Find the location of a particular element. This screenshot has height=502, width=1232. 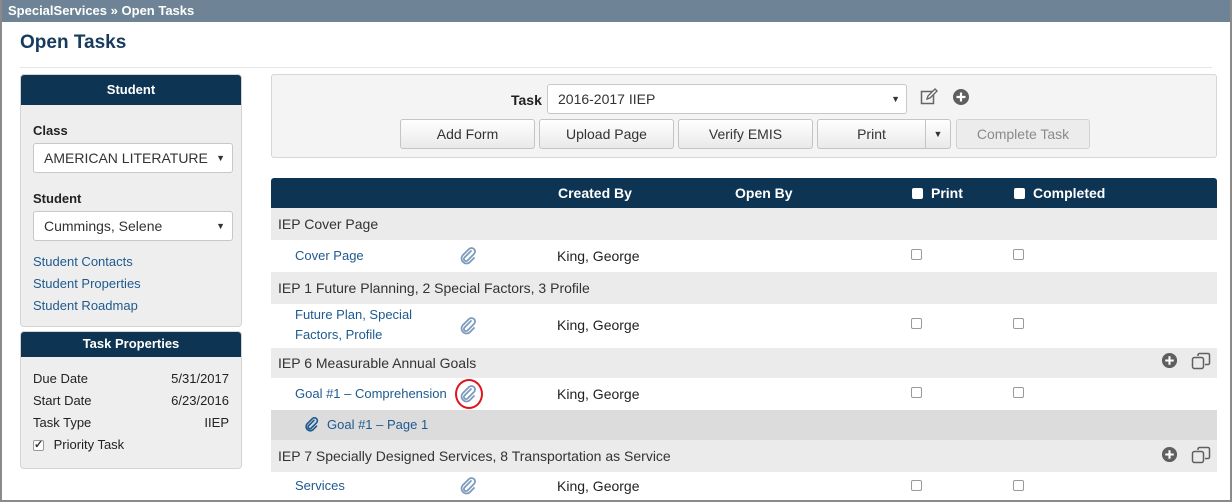

completed-all-checkbox is located at coordinates (1019, 193).